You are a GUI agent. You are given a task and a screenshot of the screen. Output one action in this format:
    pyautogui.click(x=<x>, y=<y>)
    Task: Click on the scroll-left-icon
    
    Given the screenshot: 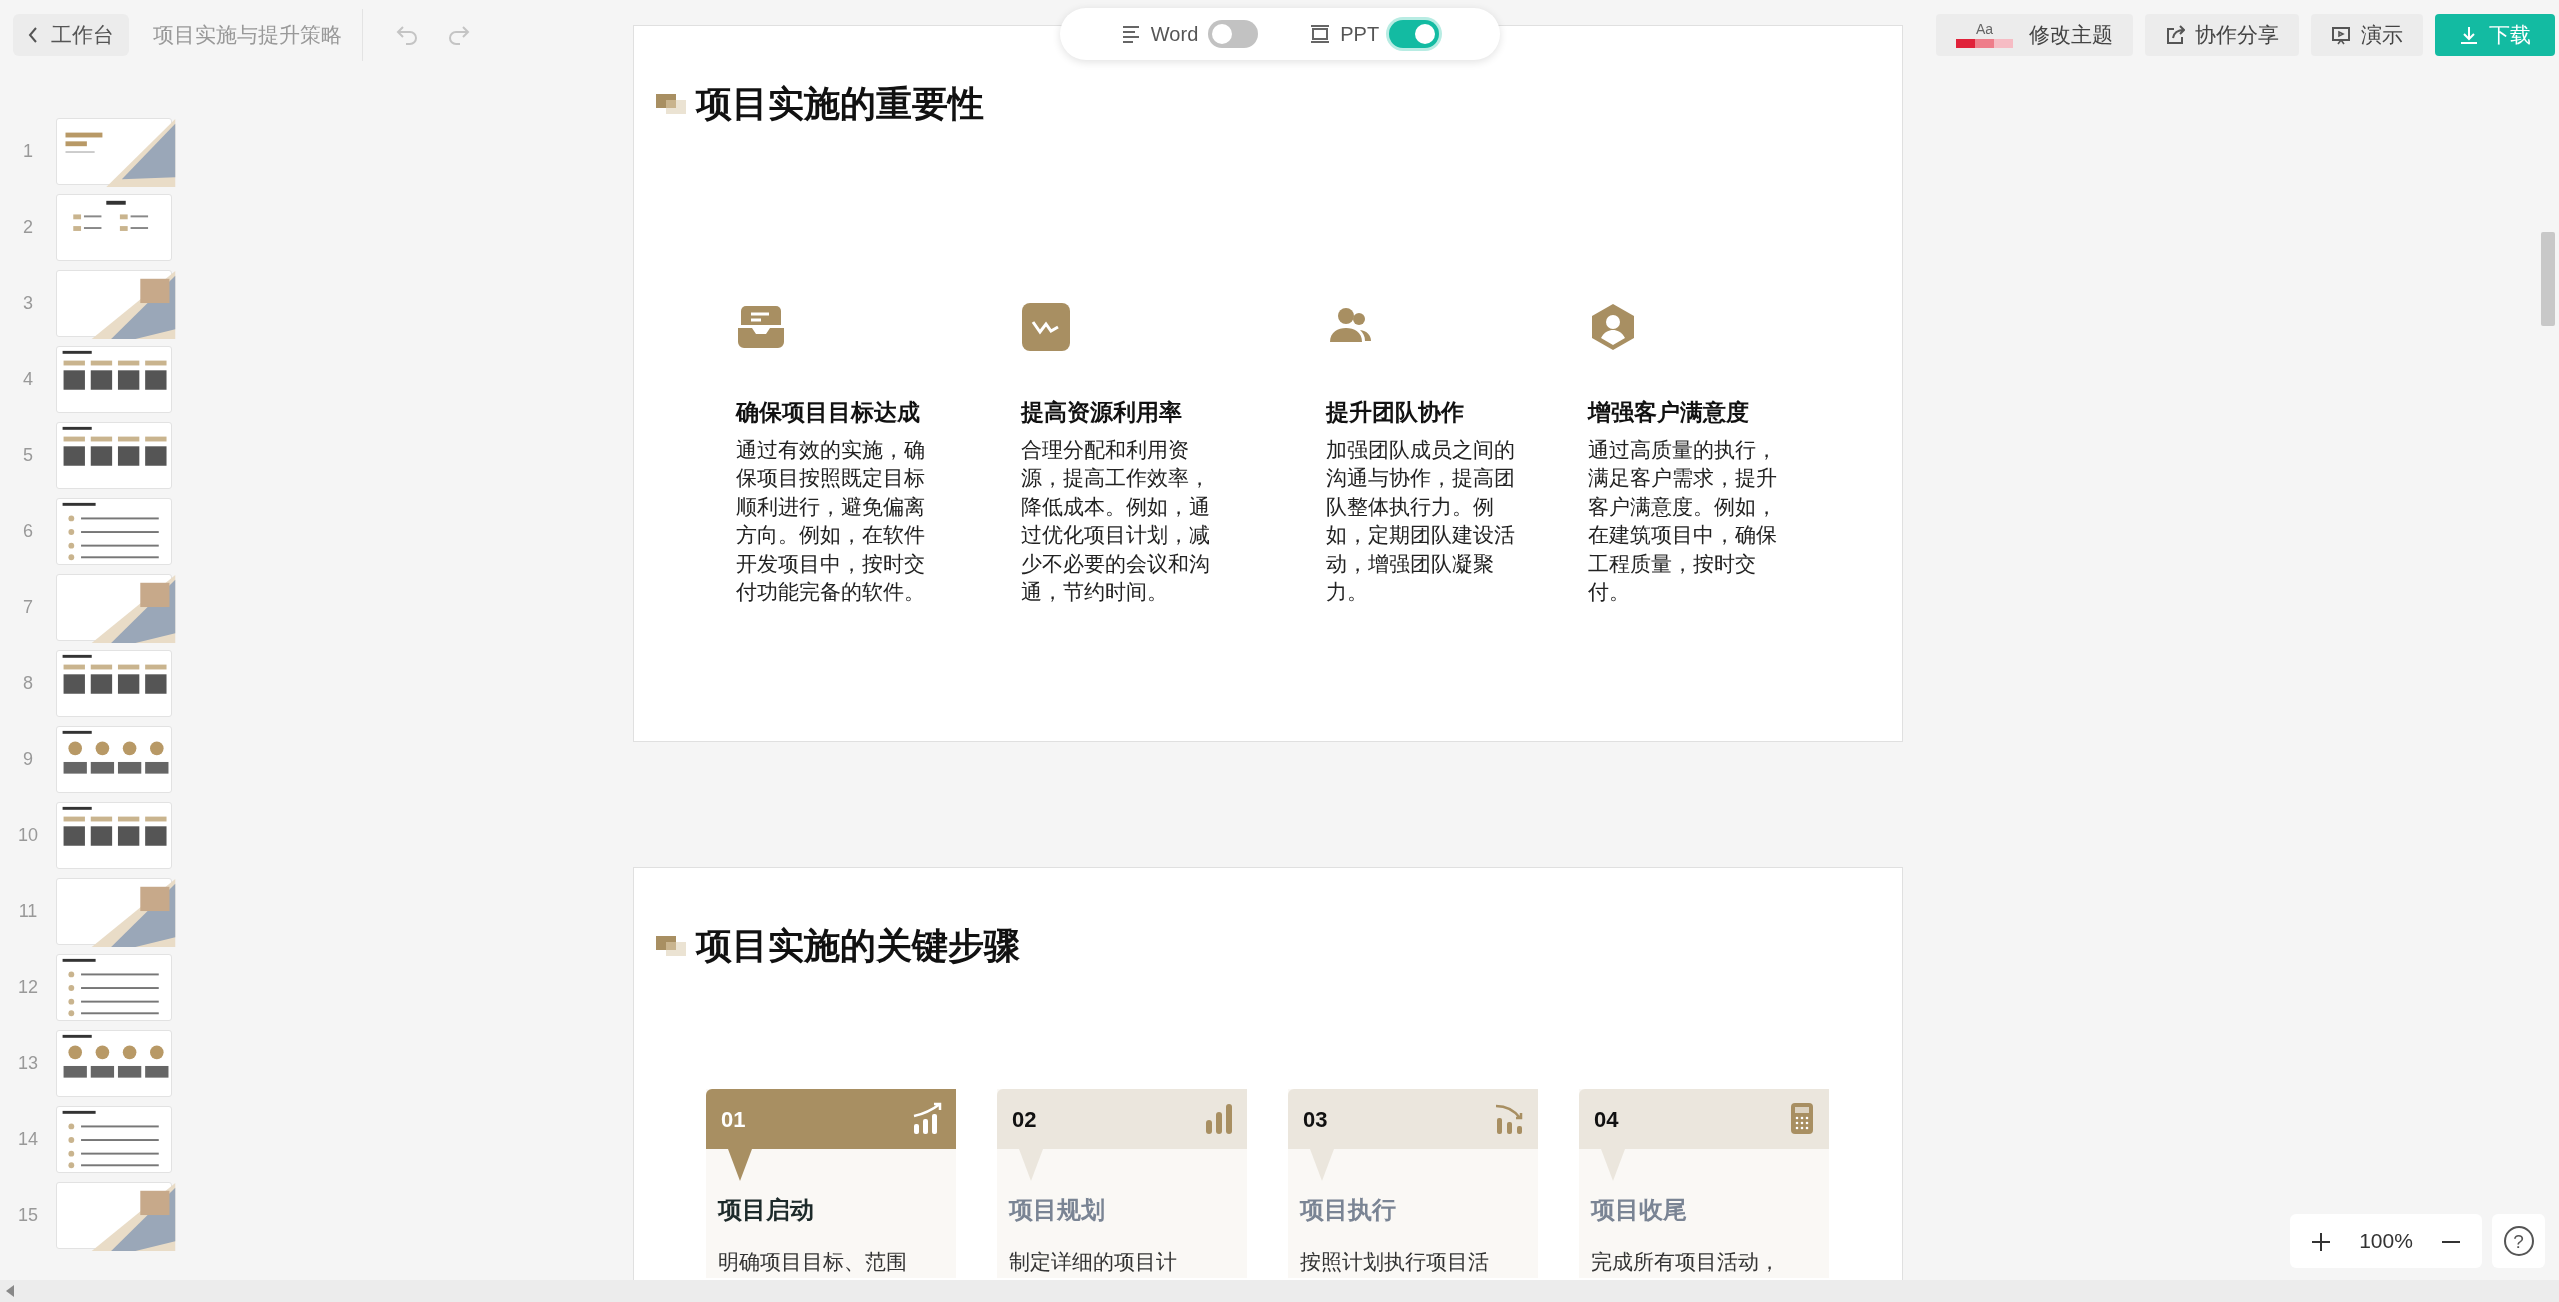 What is the action you would take?
    pyautogui.click(x=10, y=1291)
    